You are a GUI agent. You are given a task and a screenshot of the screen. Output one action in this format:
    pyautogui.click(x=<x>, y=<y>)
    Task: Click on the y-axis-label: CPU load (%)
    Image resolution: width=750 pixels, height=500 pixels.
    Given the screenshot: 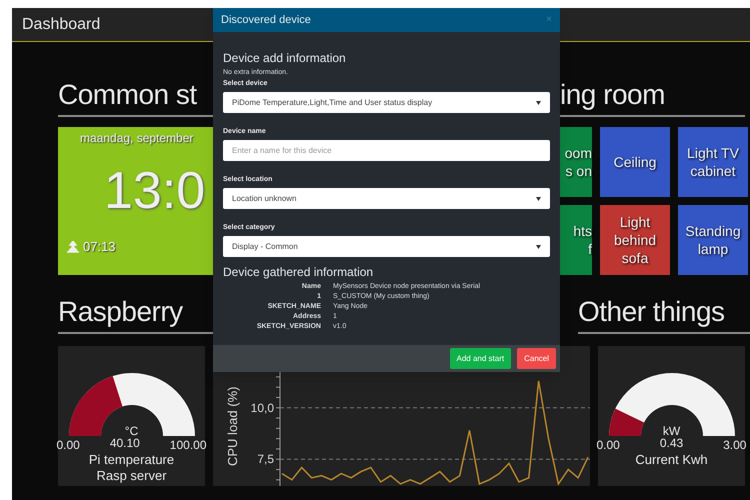 What is the action you would take?
    pyautogui.click(x=232, y=426)
    